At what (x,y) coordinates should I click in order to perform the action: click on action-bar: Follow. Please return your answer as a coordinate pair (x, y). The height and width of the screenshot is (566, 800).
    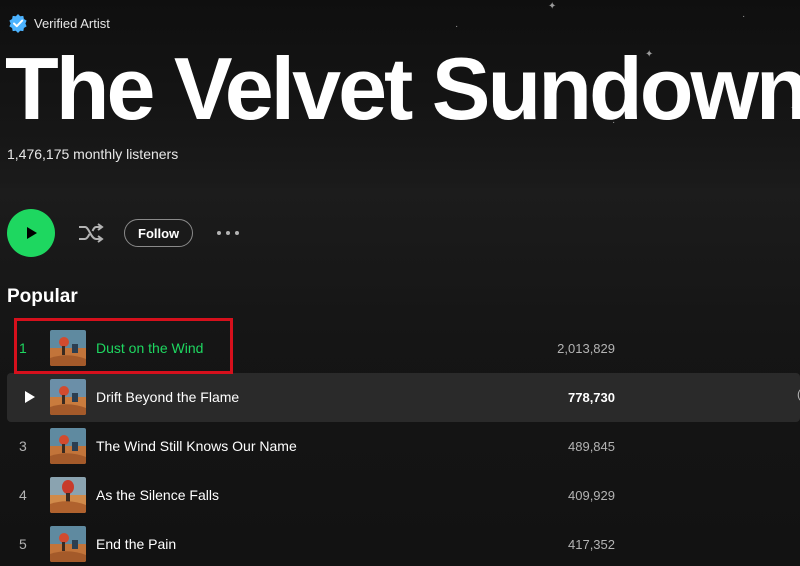
    Looking at the image, I should click on (124, 233).